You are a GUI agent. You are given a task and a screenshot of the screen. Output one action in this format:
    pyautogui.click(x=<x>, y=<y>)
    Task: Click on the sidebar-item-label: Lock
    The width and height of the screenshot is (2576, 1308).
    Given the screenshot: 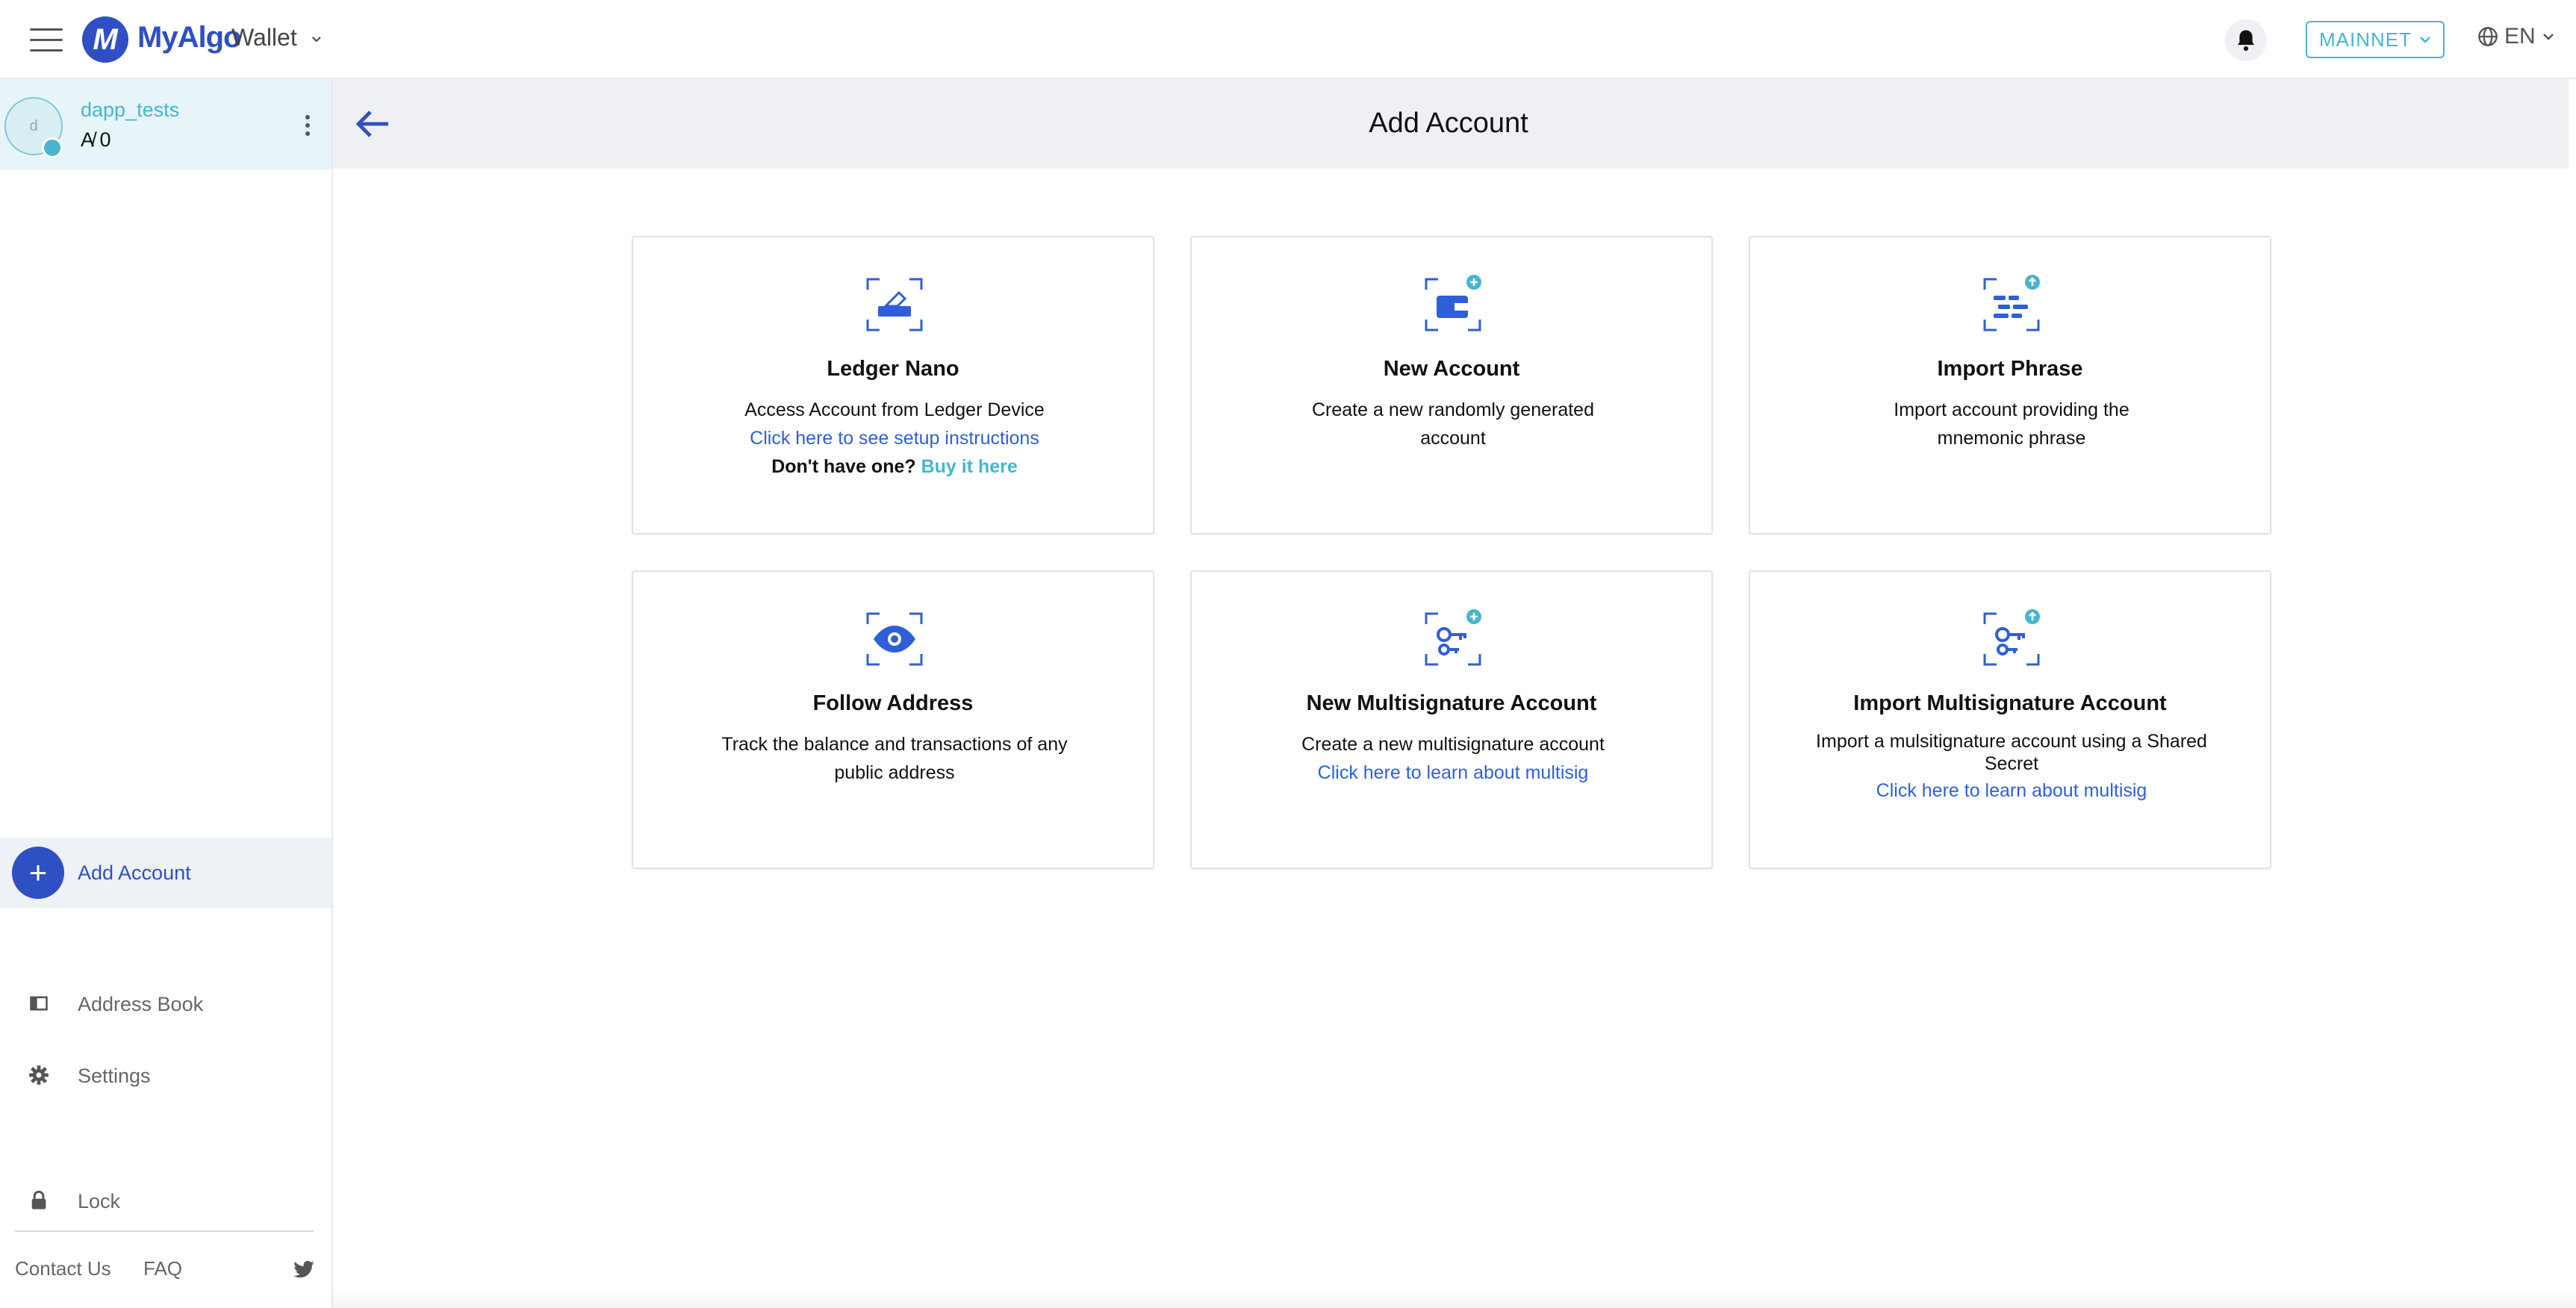 What is the action you would take?
    pyautogui.click(x=99, y=1201)
    